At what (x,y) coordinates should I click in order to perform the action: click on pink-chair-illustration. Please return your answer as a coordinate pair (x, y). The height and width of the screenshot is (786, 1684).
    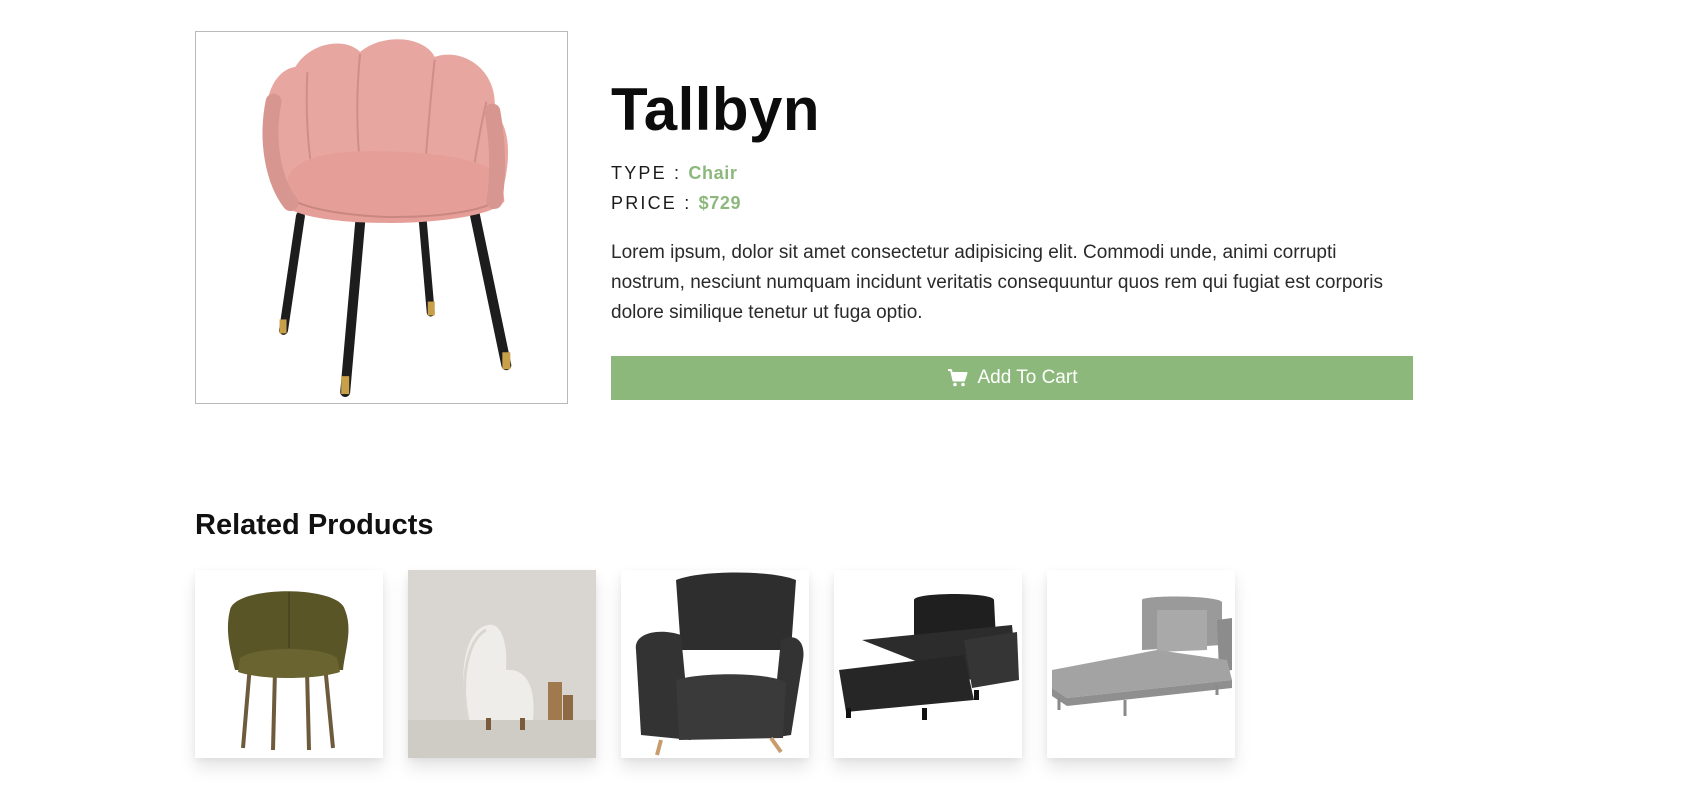
    Looking at the image, I should click on (387, 218).